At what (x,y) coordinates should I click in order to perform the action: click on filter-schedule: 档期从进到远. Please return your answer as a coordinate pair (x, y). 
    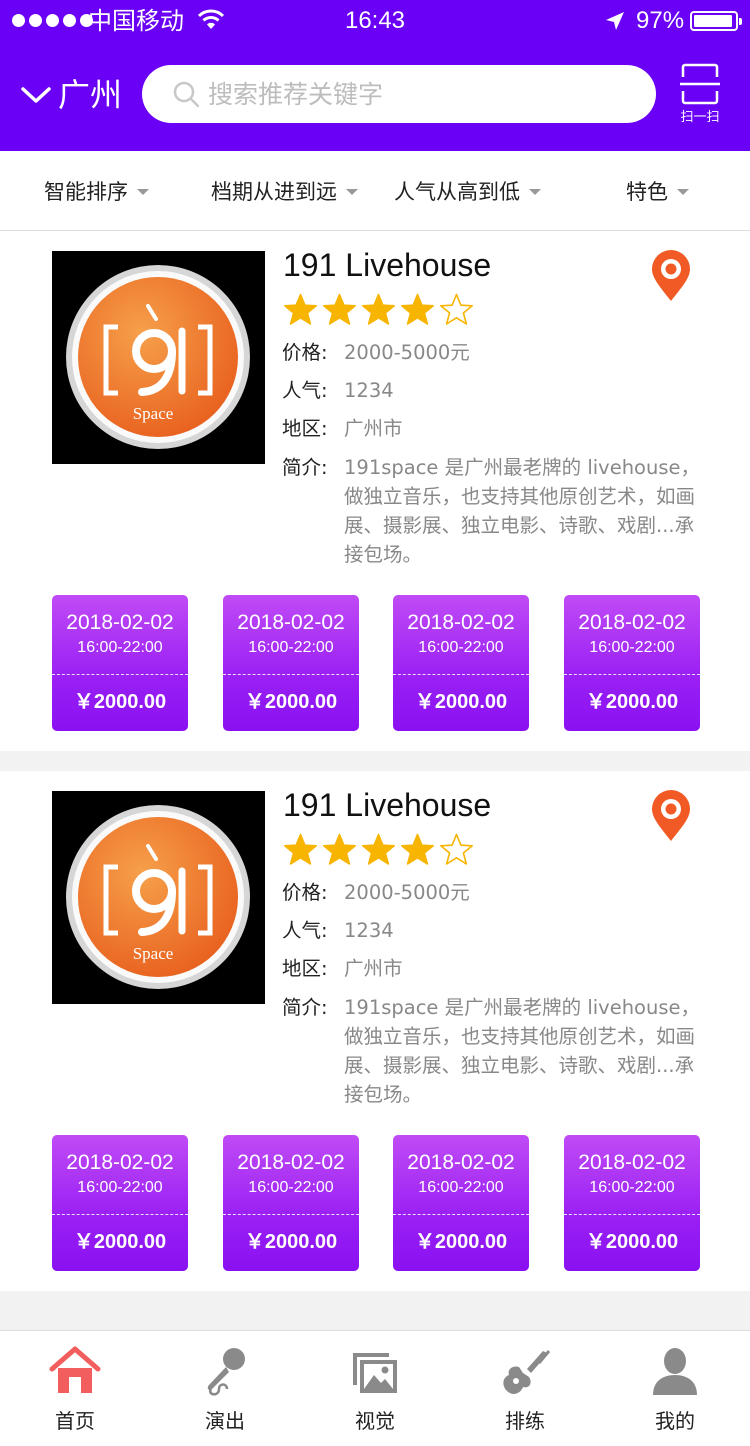
    Looking at the image, I should click on (284, 191).